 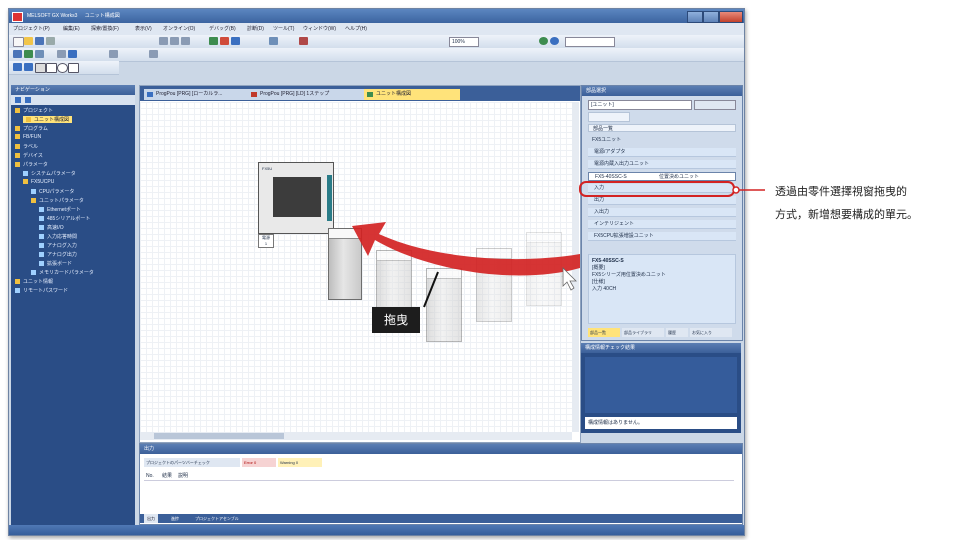 I want to click on annotation-overlay, so click(x=558, y=244).